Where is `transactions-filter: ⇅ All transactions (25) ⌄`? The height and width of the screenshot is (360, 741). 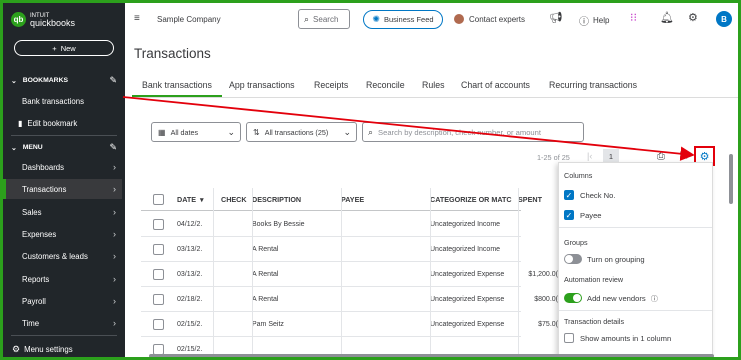 transactions-filter: ⇅ All transactions (25) ⌄ is located at coordinates (301, 132).